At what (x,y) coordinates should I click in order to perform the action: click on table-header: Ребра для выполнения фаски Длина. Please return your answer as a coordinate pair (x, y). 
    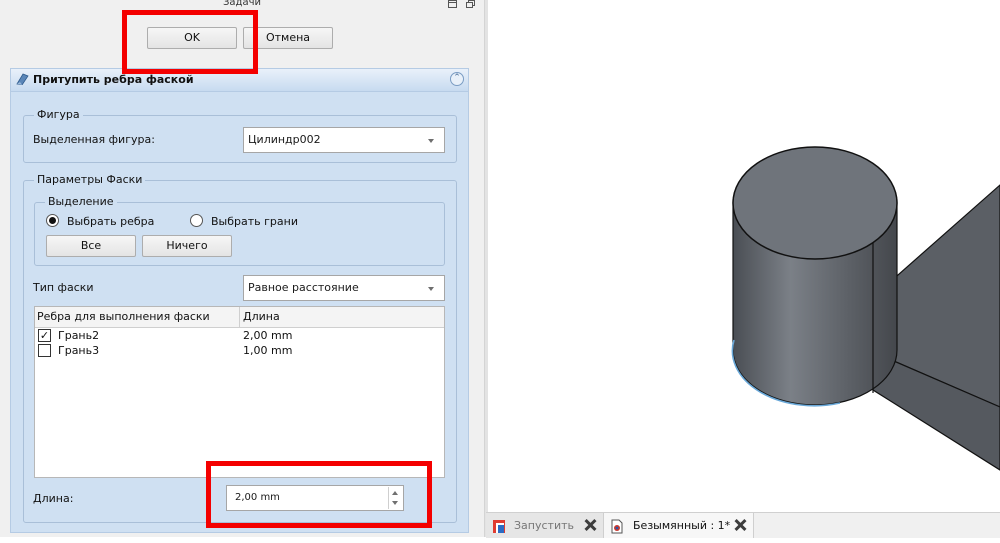
    Looking at the image, I should click on (239, 317).